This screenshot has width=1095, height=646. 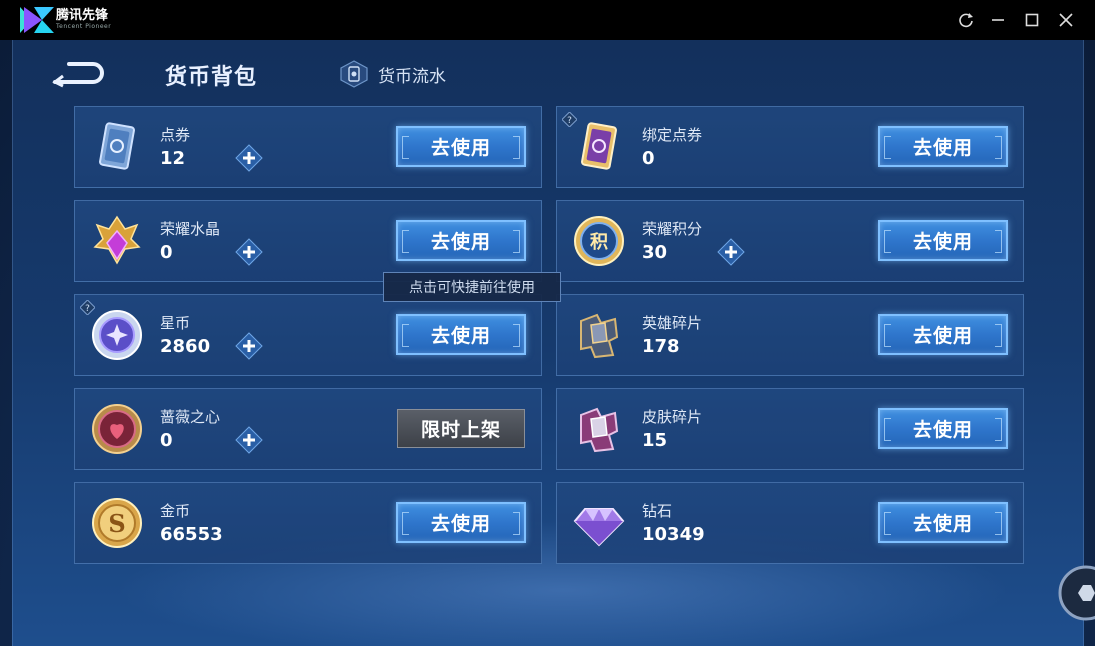 What do you see at coordinates (190, 229) in the screenshot?
I see `currency-name: 荣耀水晶` at bounding box center [190, 229].